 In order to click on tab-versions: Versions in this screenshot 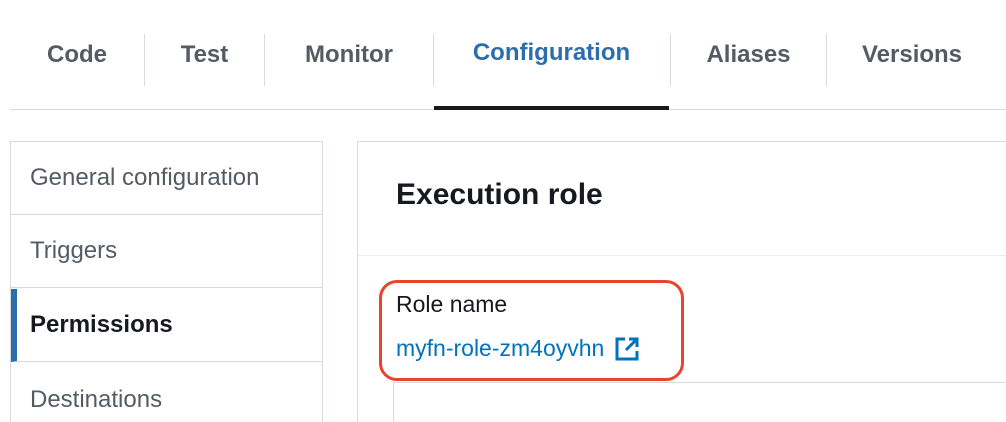, I will do `click(912, 55)`.